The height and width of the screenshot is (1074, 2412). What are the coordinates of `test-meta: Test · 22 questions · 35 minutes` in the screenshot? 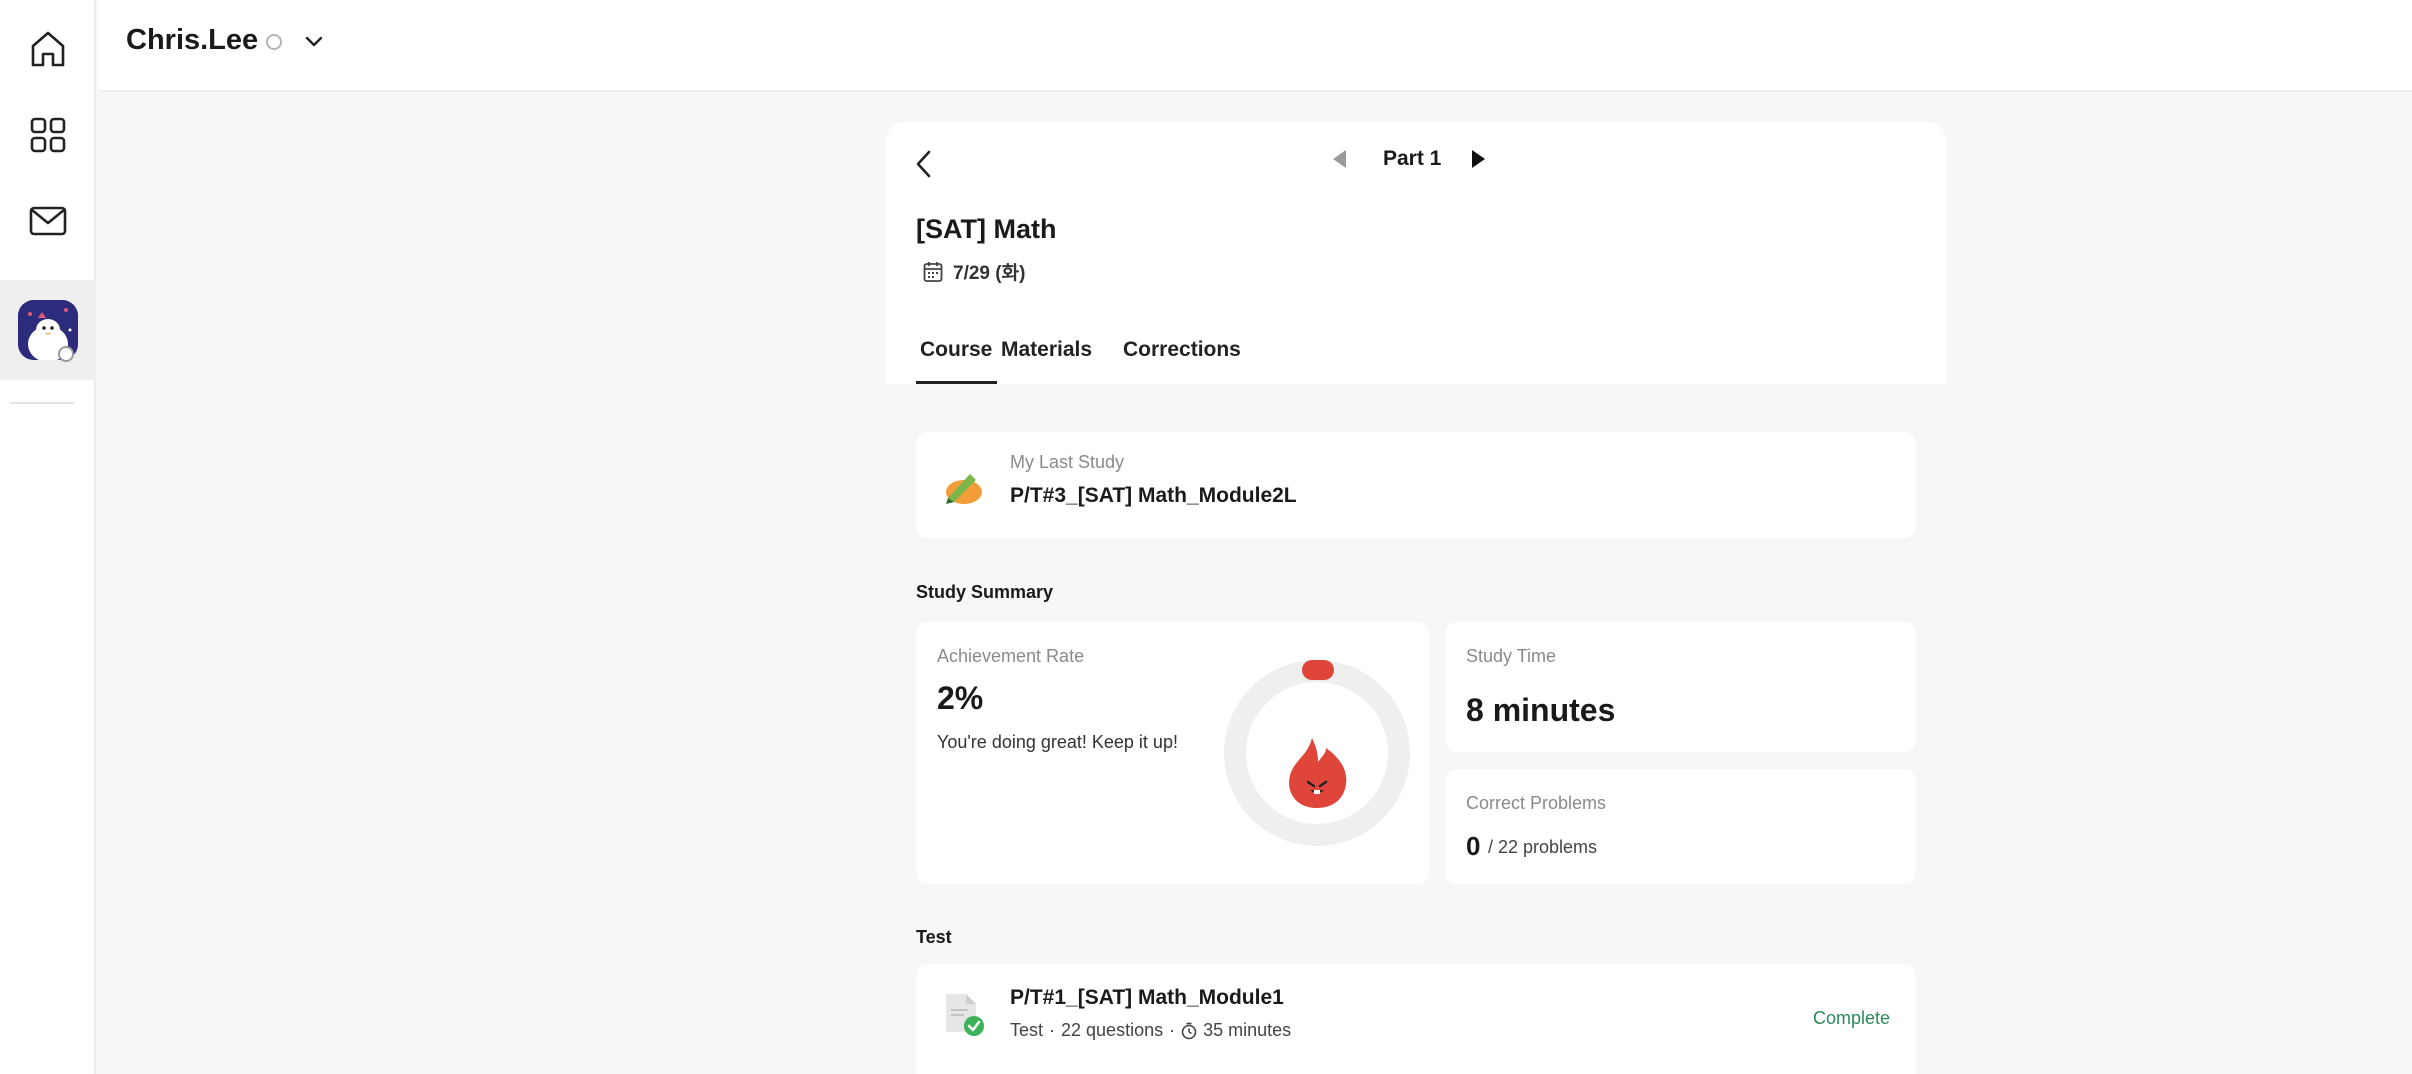 It's located at (1150, 1030).